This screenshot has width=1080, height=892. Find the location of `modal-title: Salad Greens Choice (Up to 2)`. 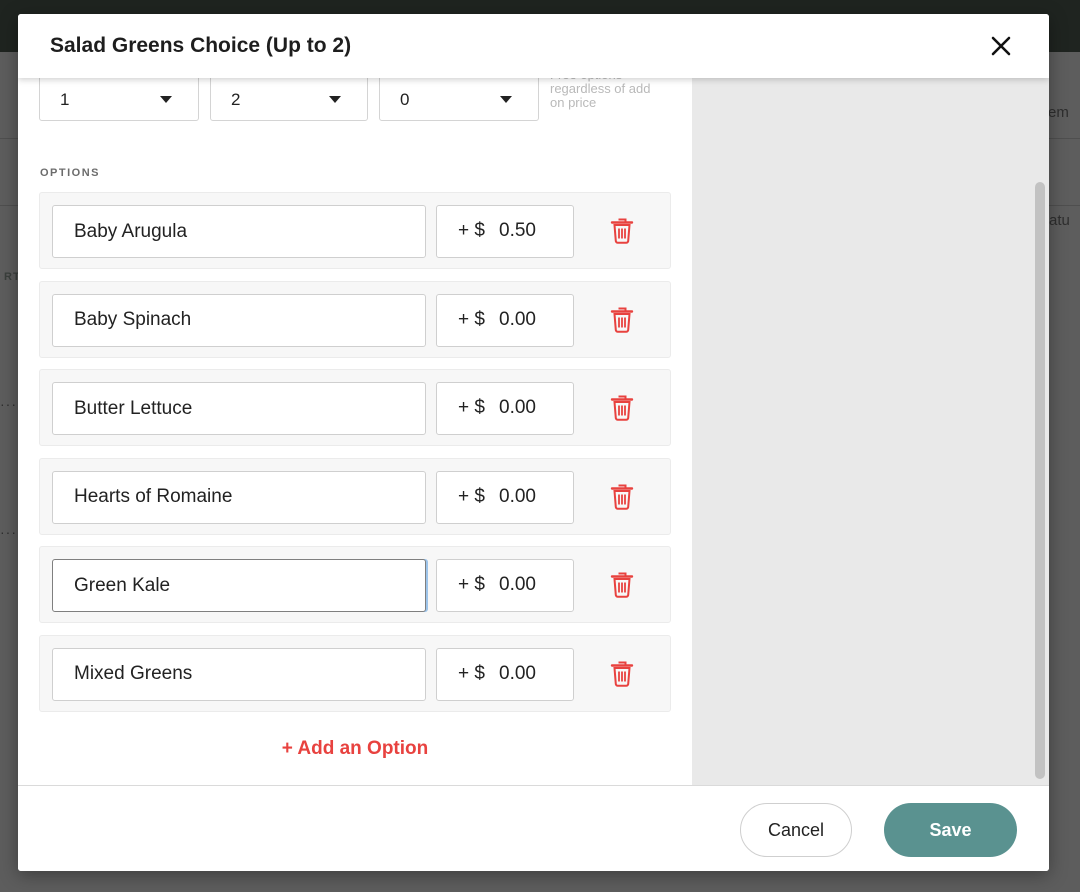

modal-title: Salad Greens Choice (Up to 2) is located at coordinates (201, 45).